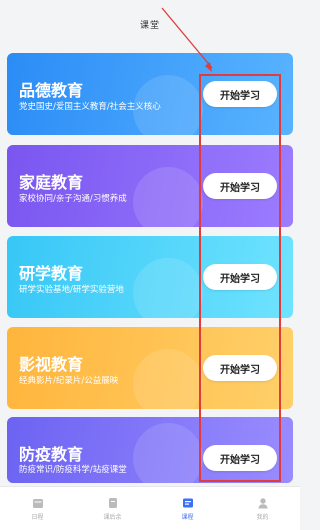 Image resolution: width=320 pixels, height=530 pixels. I want to click on tab-label: 课后余, so click(112, 517).